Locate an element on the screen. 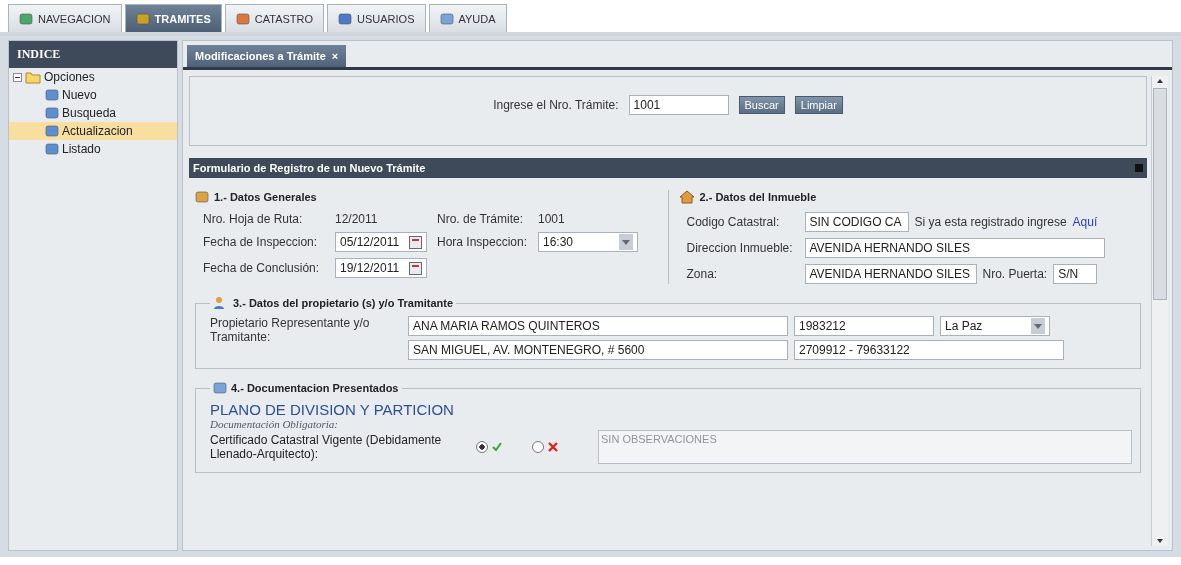 Image resolution: width=1181 pixels, height=565 pixels. date-field: 19/12/2011 is located at coordinates (381, 268).